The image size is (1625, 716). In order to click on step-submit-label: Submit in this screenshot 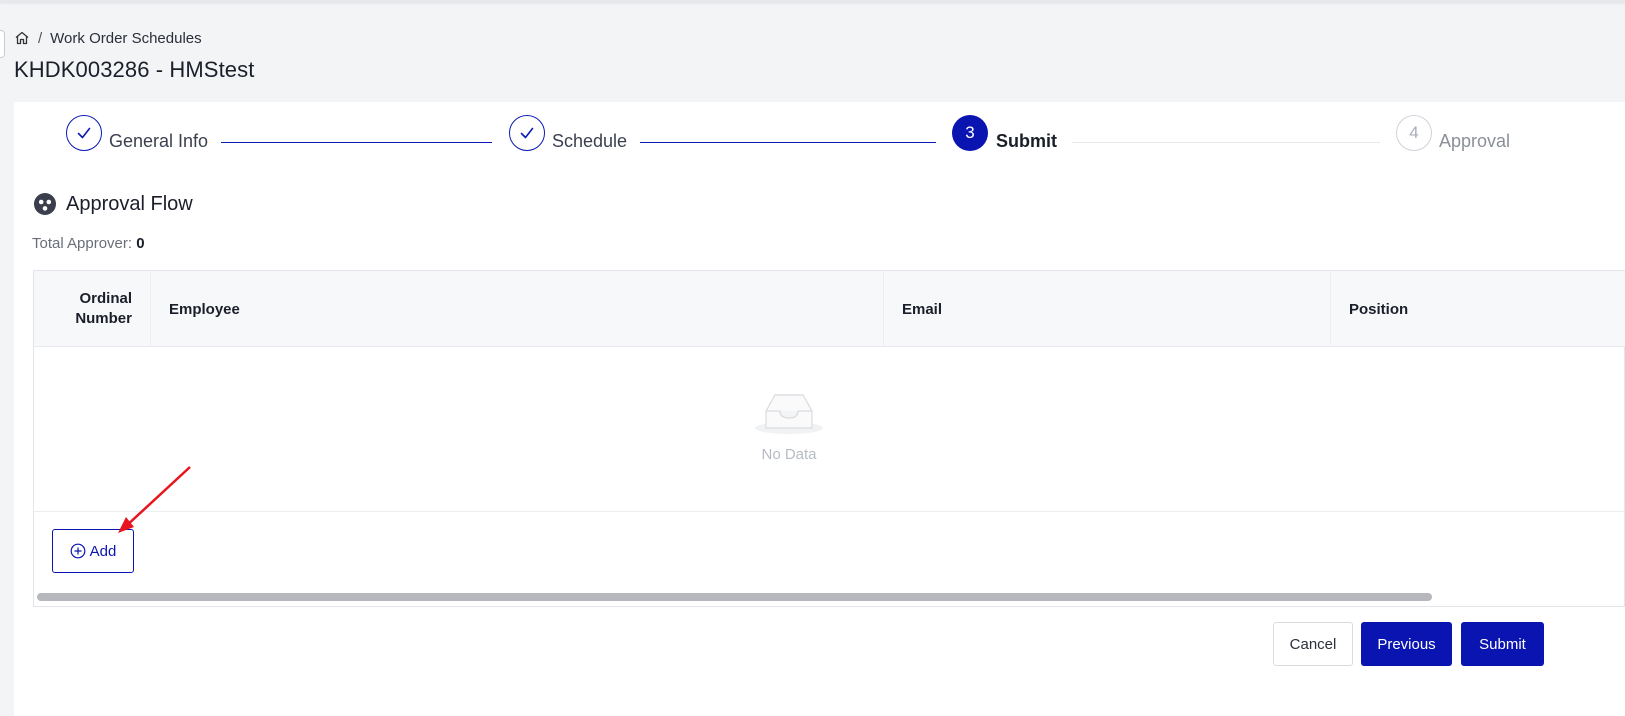, I will do `click(1026, 141)`.